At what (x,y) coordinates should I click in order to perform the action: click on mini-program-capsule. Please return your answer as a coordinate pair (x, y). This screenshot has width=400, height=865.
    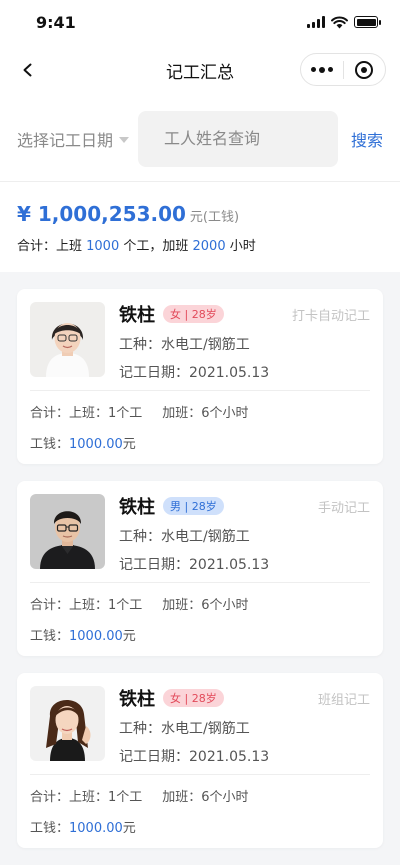
    Looking at the image, I should click on (343, 69).